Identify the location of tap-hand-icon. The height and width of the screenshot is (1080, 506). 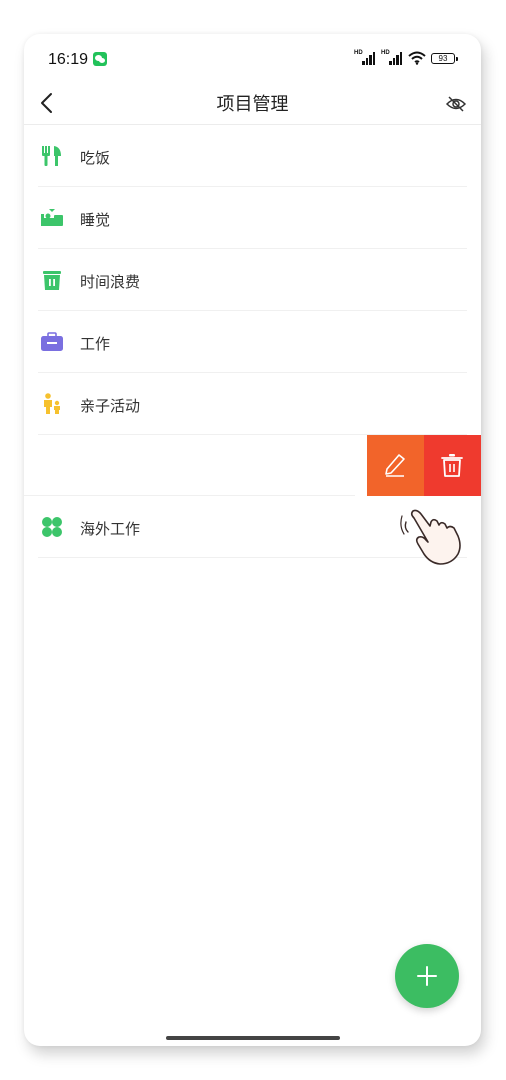
(430, 537).